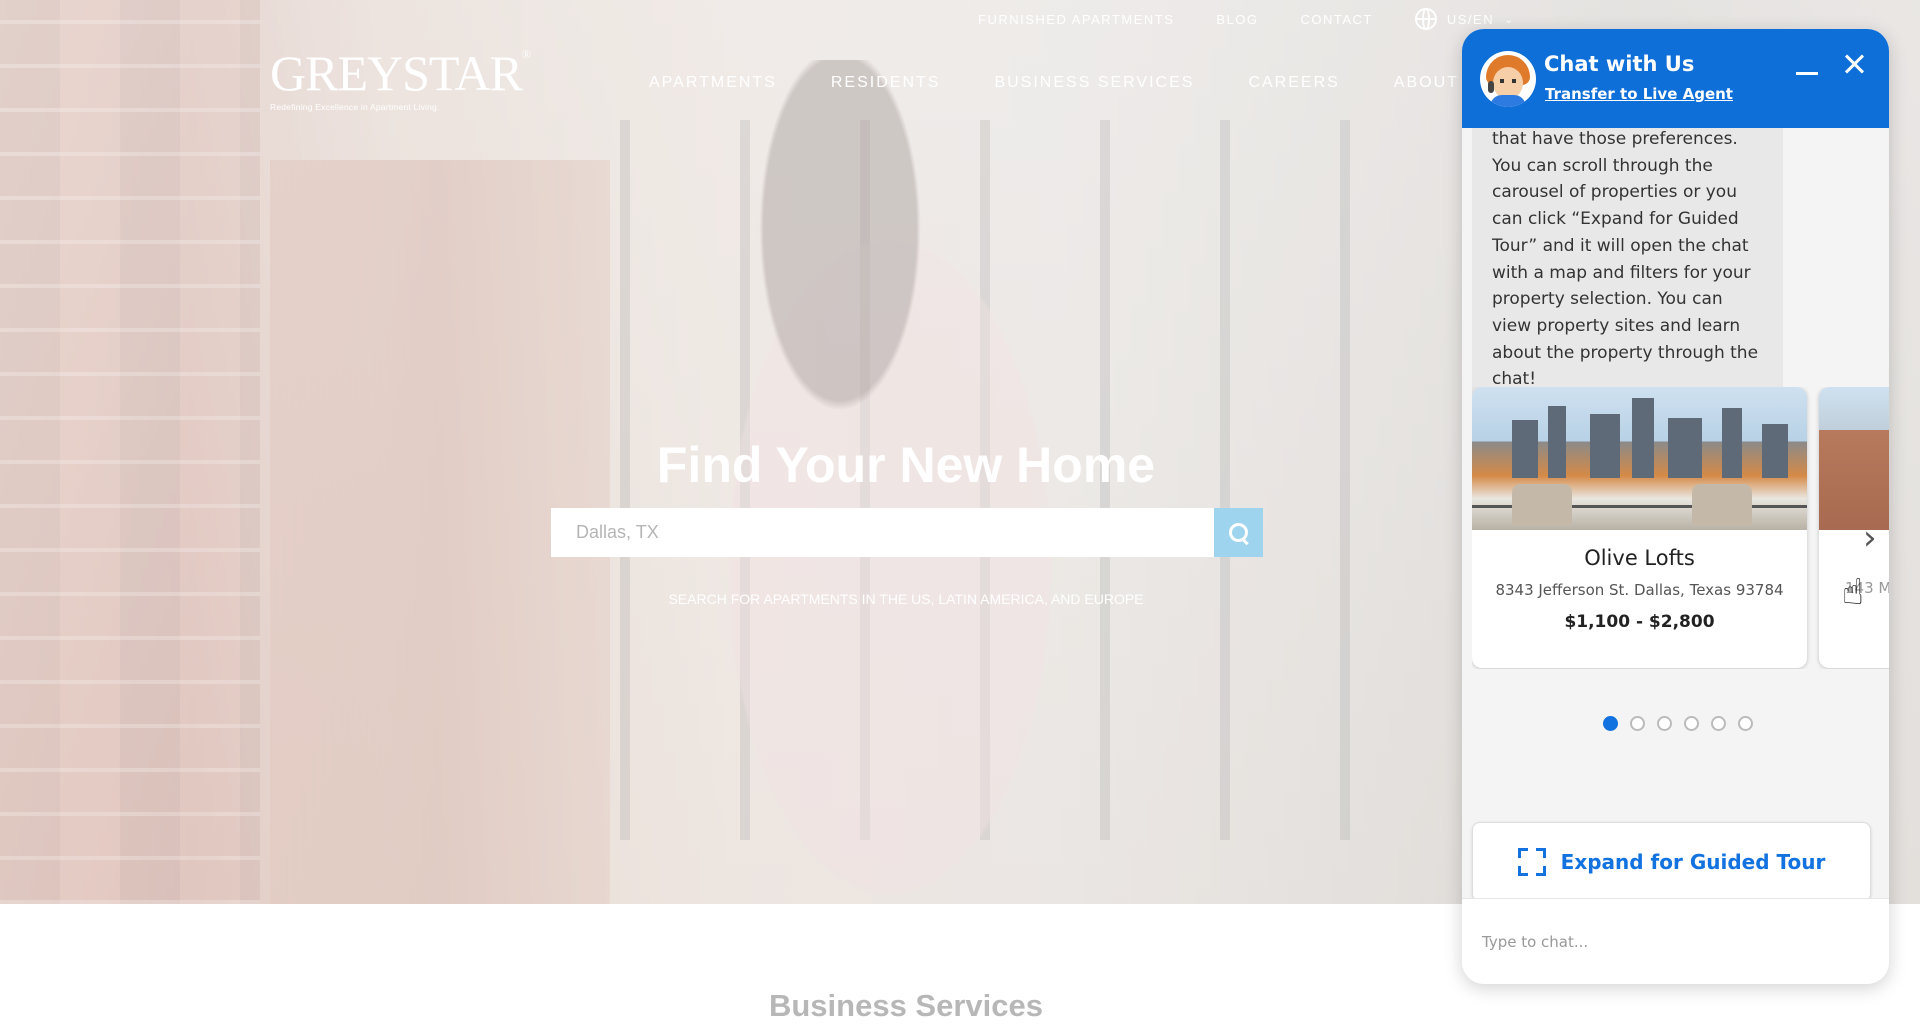 This screenshot has height=1024, width=1920. I want to click on locale-selector: US/EN ⌄, so click(1464, 19).